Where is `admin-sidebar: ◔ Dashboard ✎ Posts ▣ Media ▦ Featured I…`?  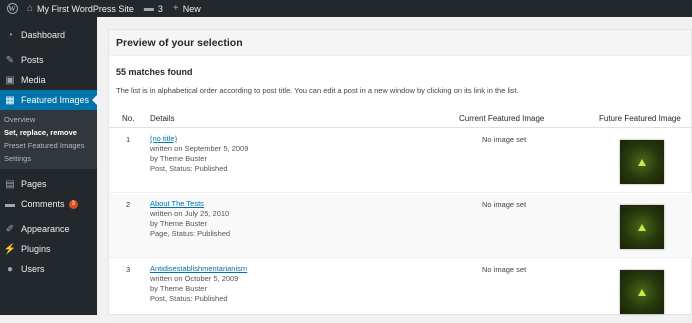
admin-sidebar: ◔ Dashboard ✎ Posts ▣ Media ▦ Featured I… is located at coordinates (48, 166).